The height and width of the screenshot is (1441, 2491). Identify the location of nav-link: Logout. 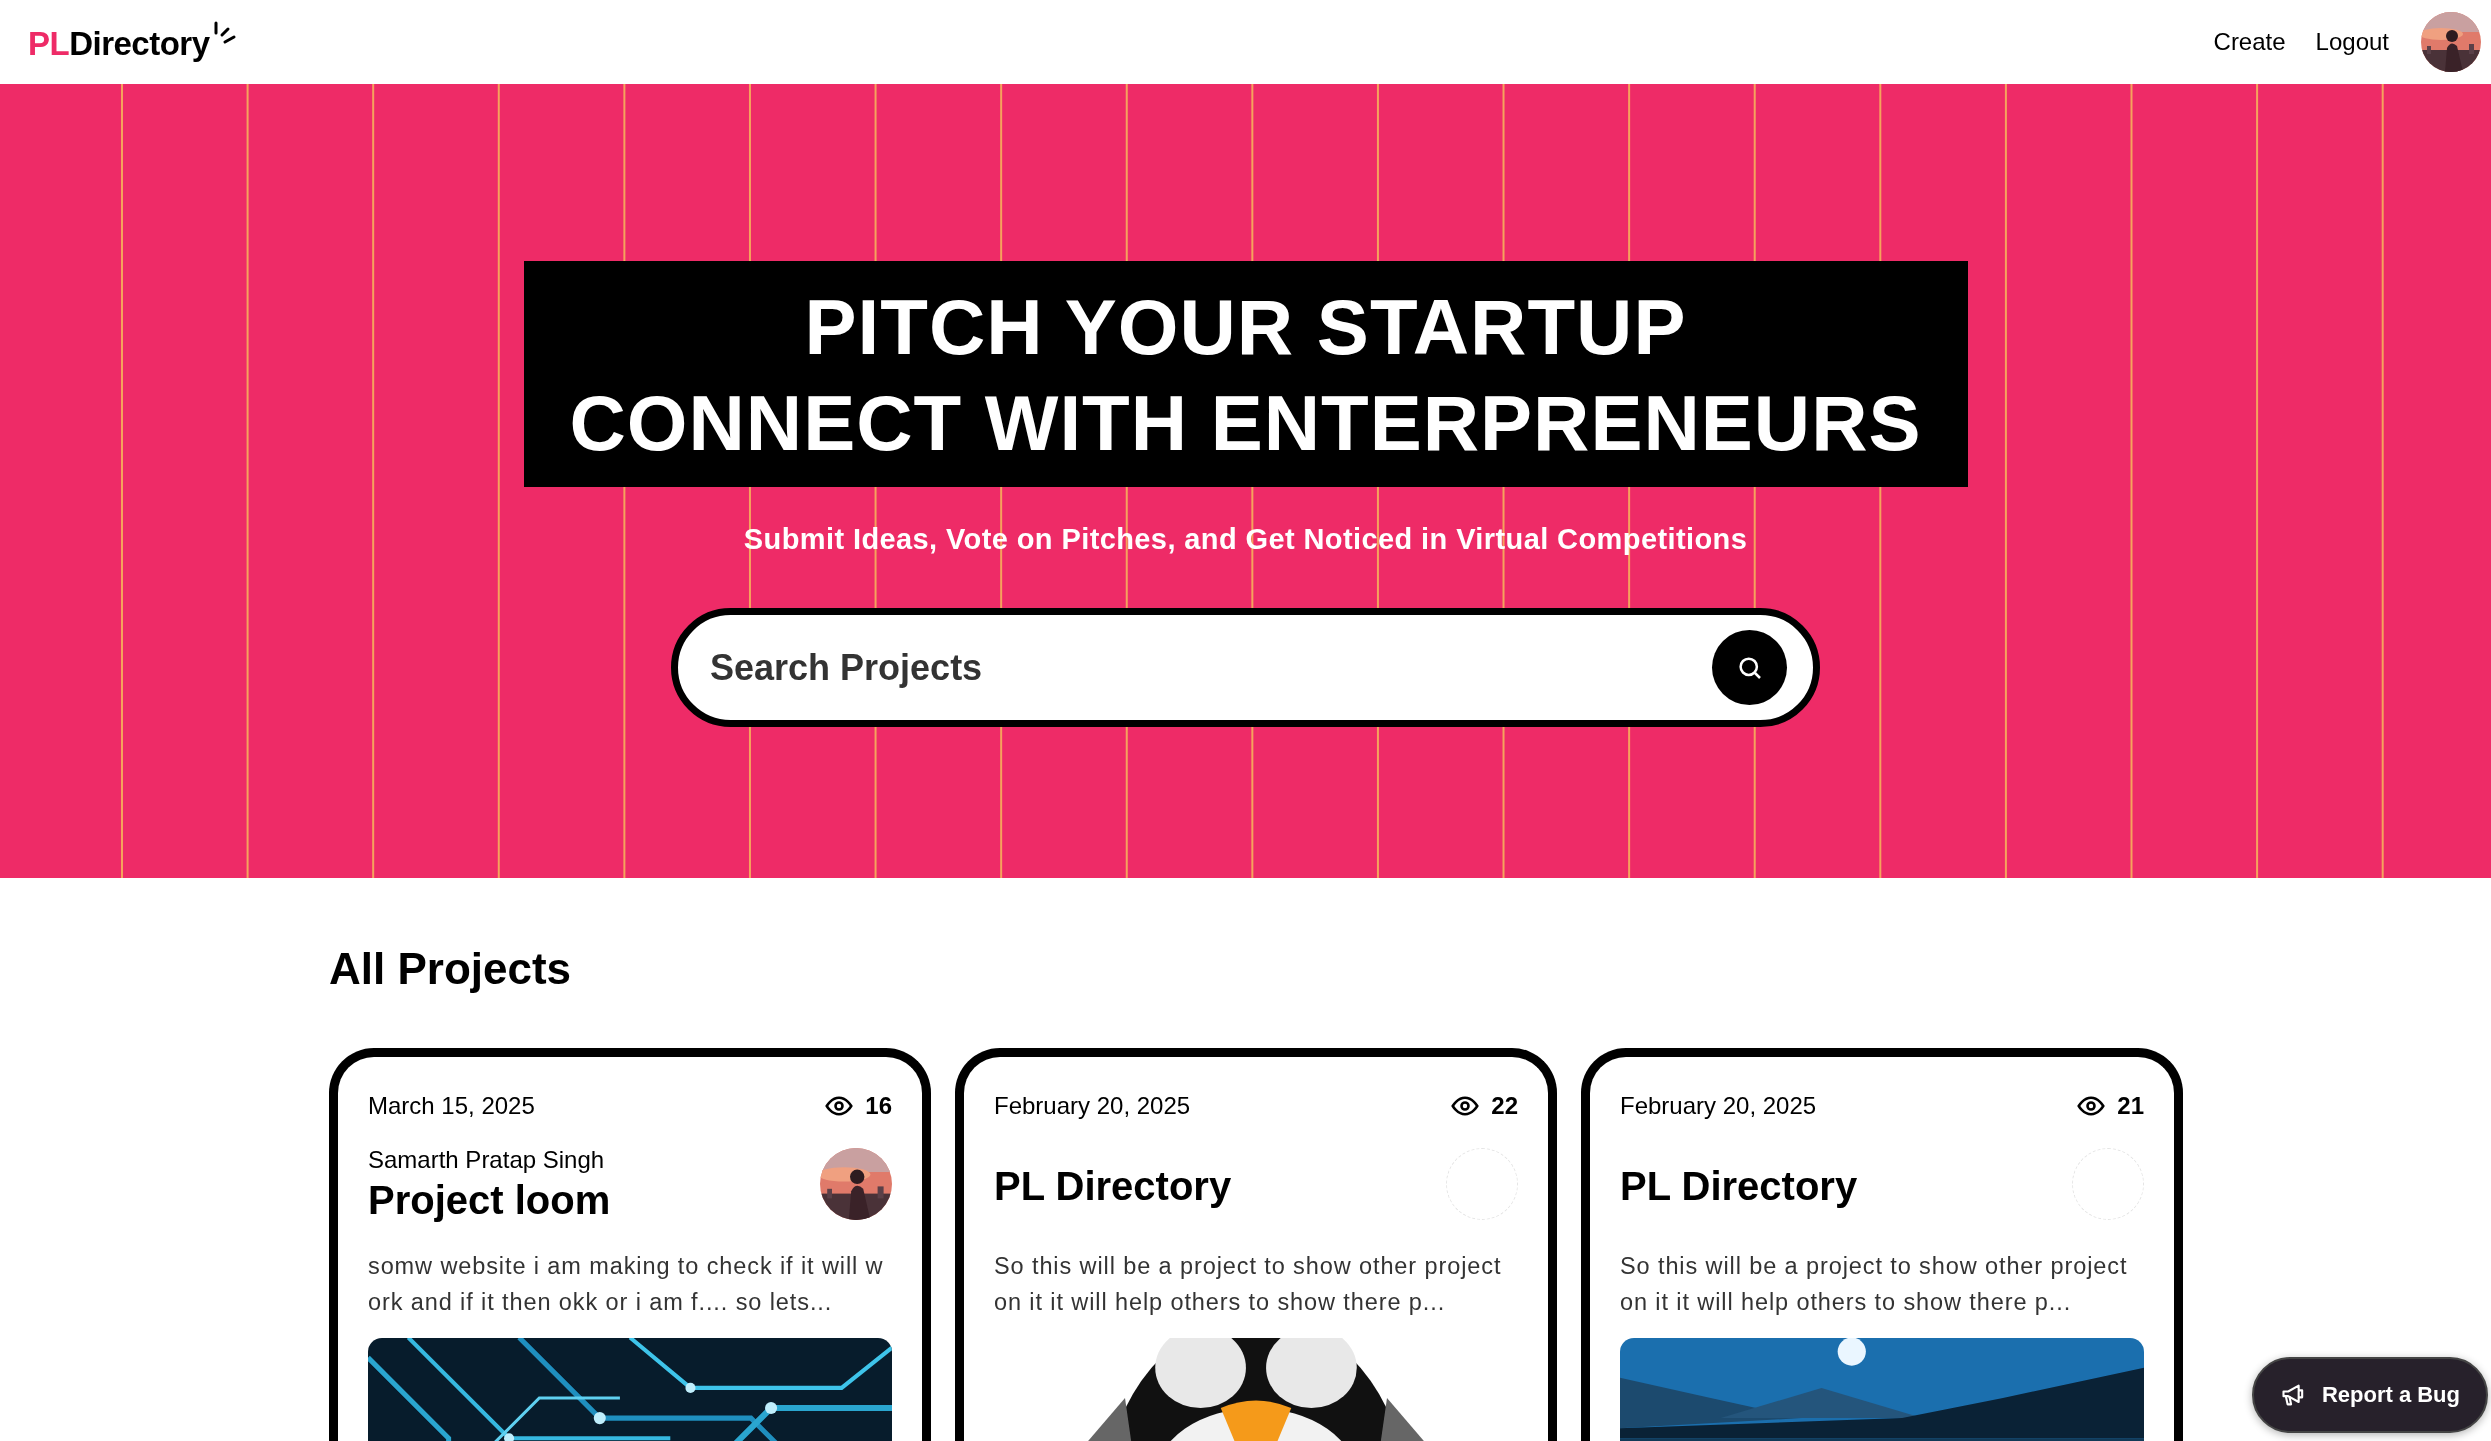
(2352, 42).